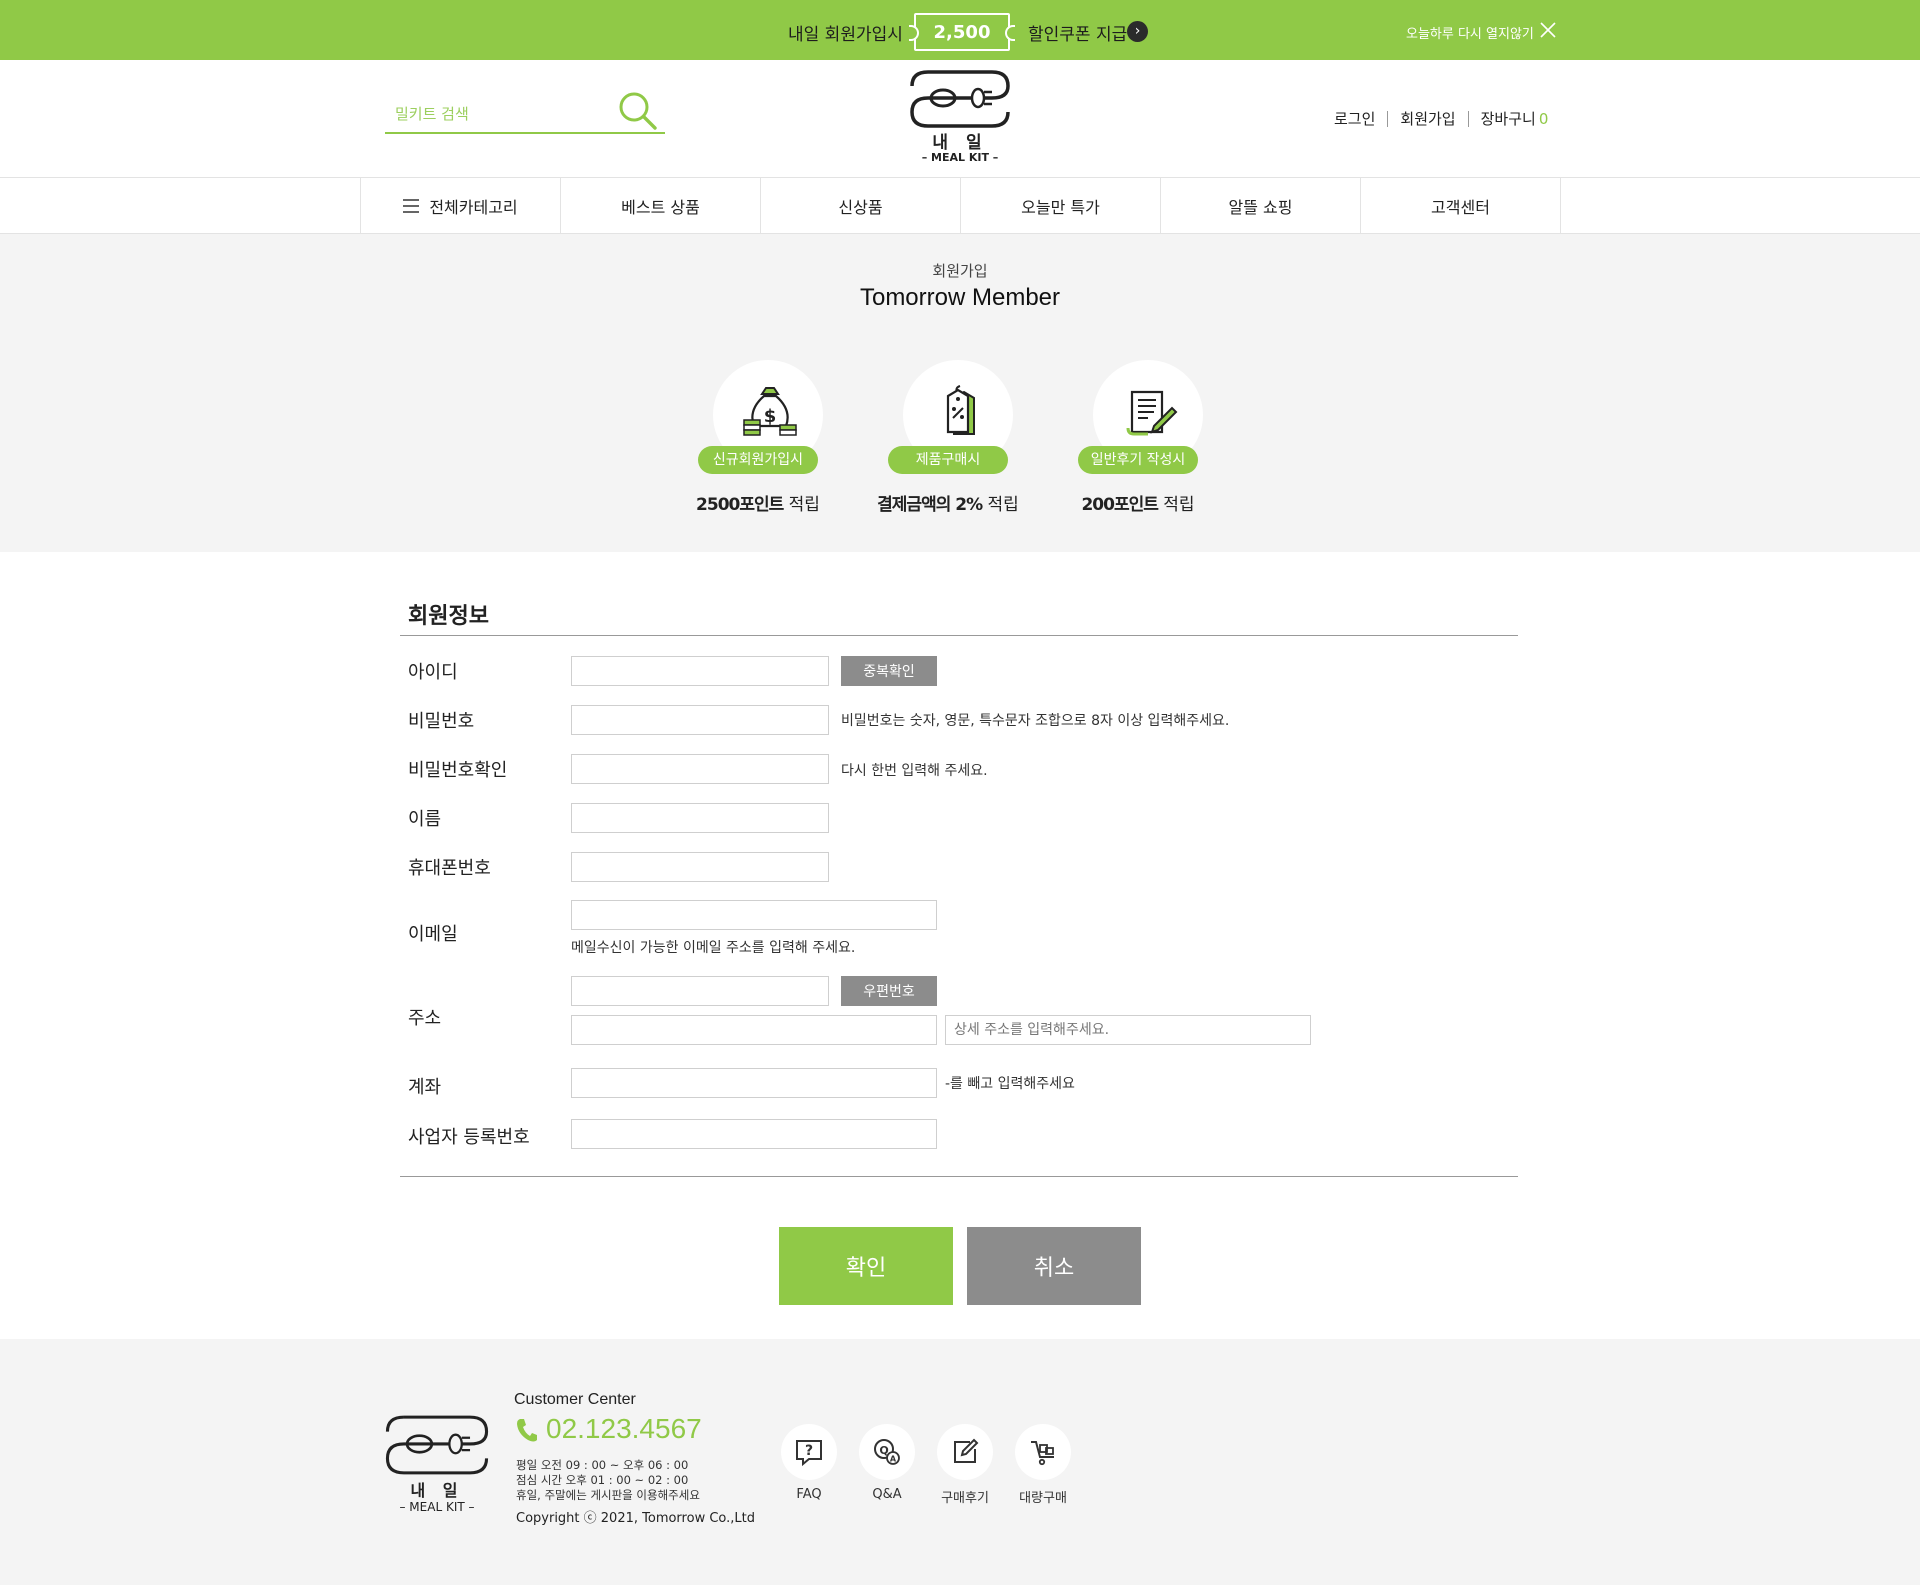 This screenshot has height=1585, width=1920. Describe the element at coordinates (960, 157) in the screenshot. I see `logo-subtext: – MEAL KIT –` at that location.